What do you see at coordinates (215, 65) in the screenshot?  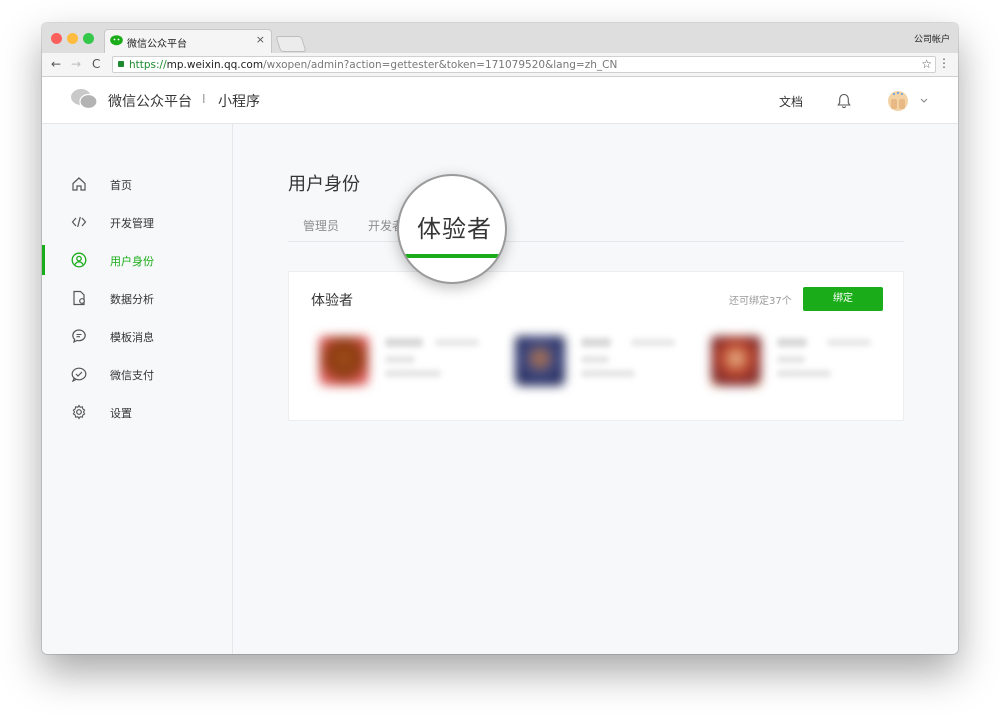 I see `url-host: mp.weixin.qq.com` at bounding box center [215, 65].